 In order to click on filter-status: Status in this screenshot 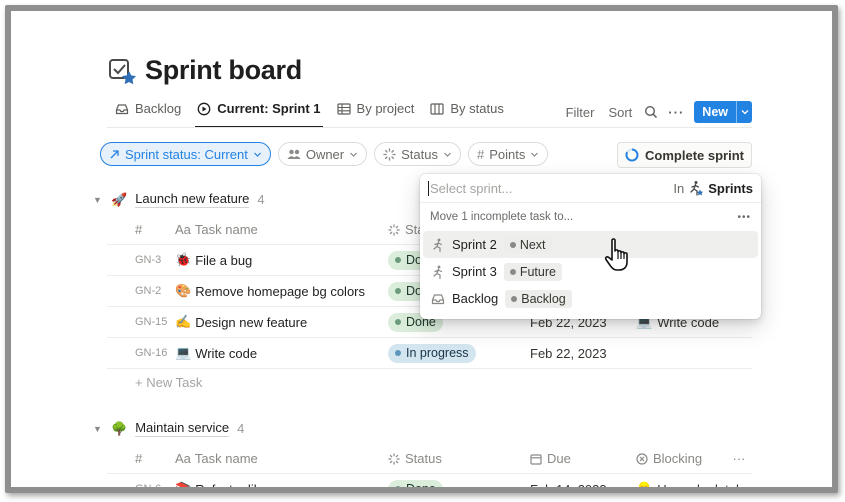, I will do `click(417, 154)`.